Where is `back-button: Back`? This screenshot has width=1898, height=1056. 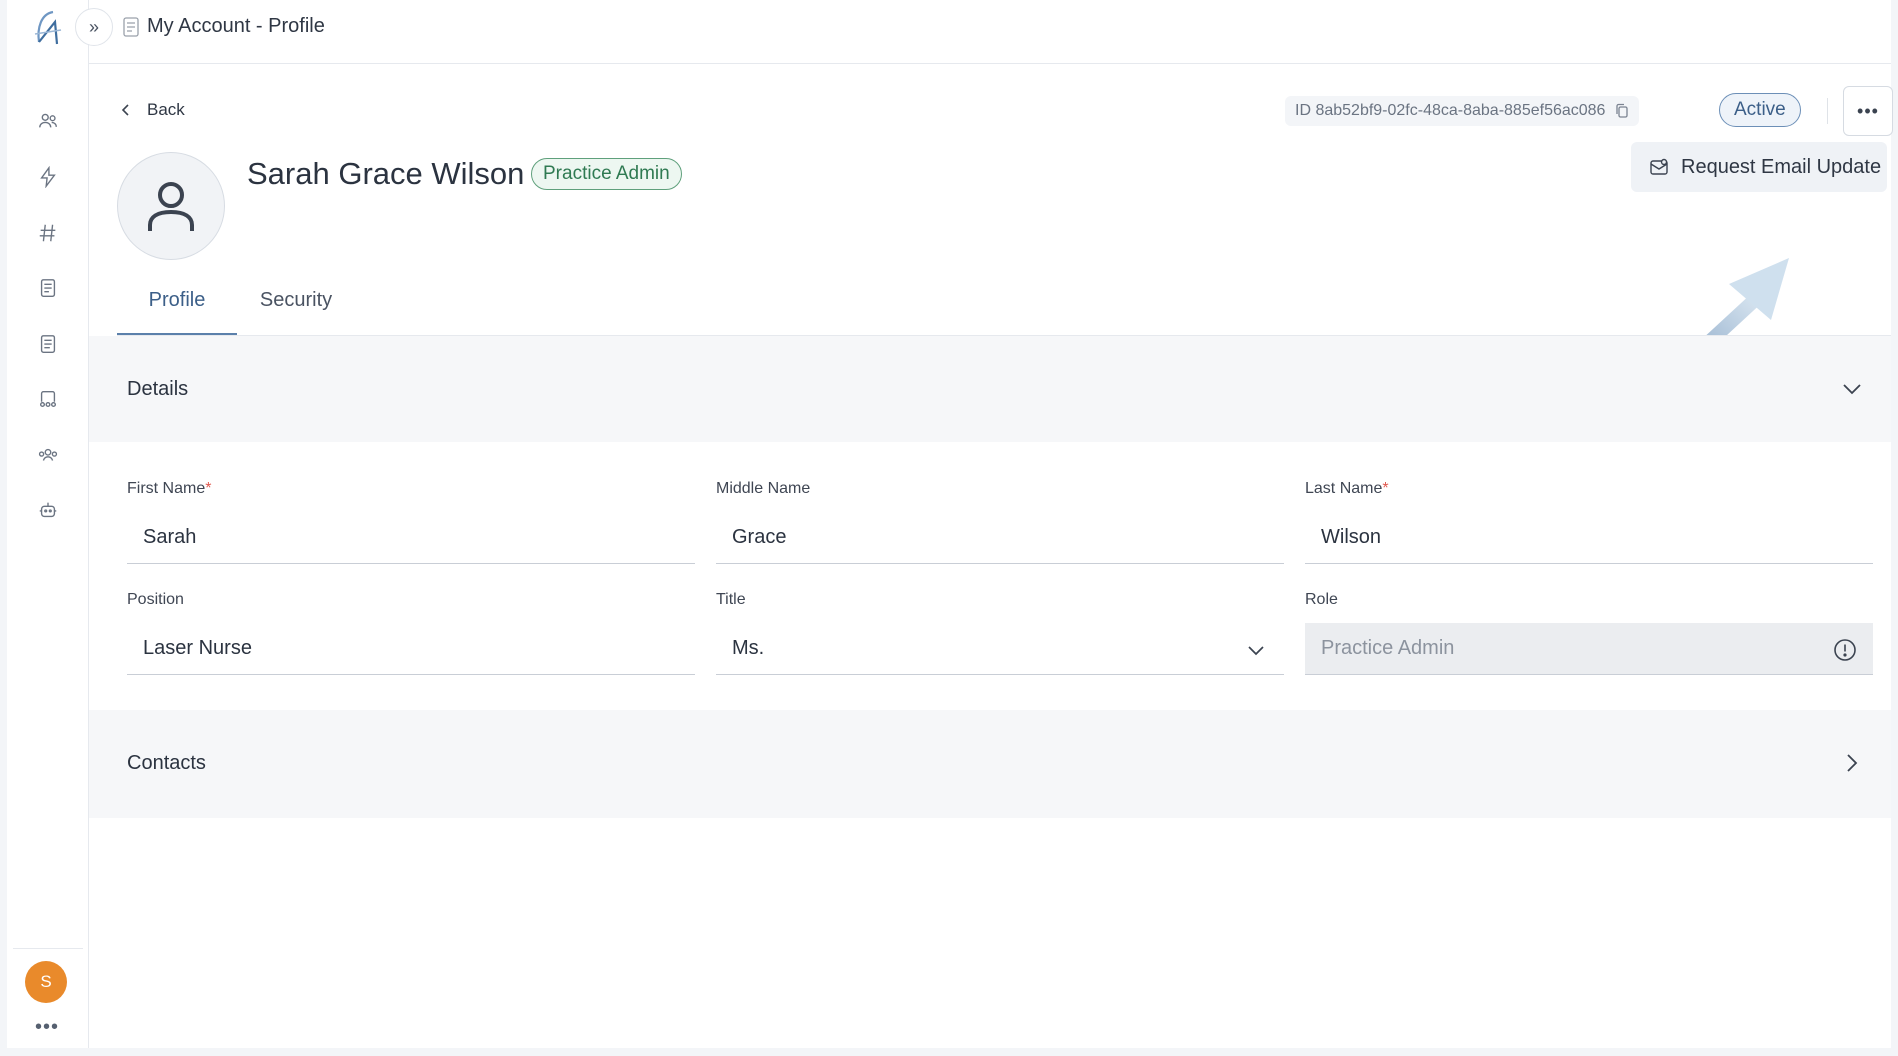 back-button: Back is located at coordinates (152, 110).